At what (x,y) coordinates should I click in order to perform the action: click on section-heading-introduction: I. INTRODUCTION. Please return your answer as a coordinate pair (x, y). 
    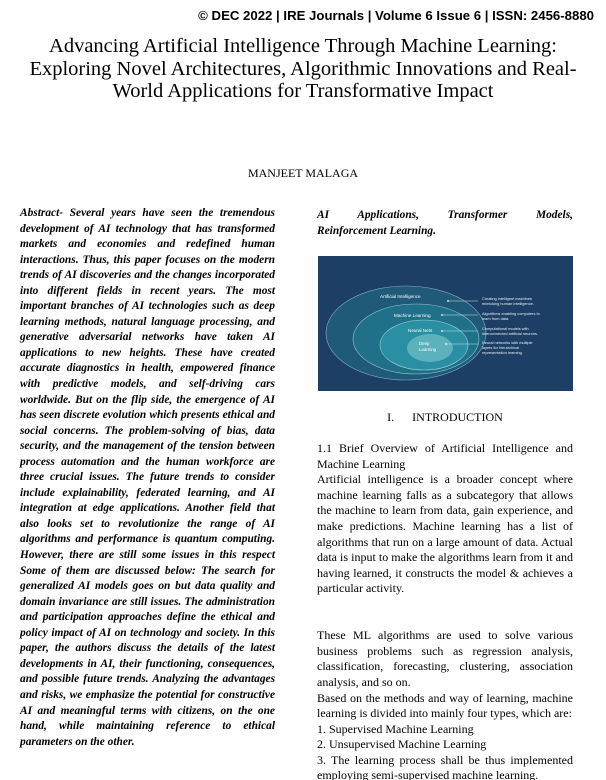
    Looking at the image, I should click on (445, 417).